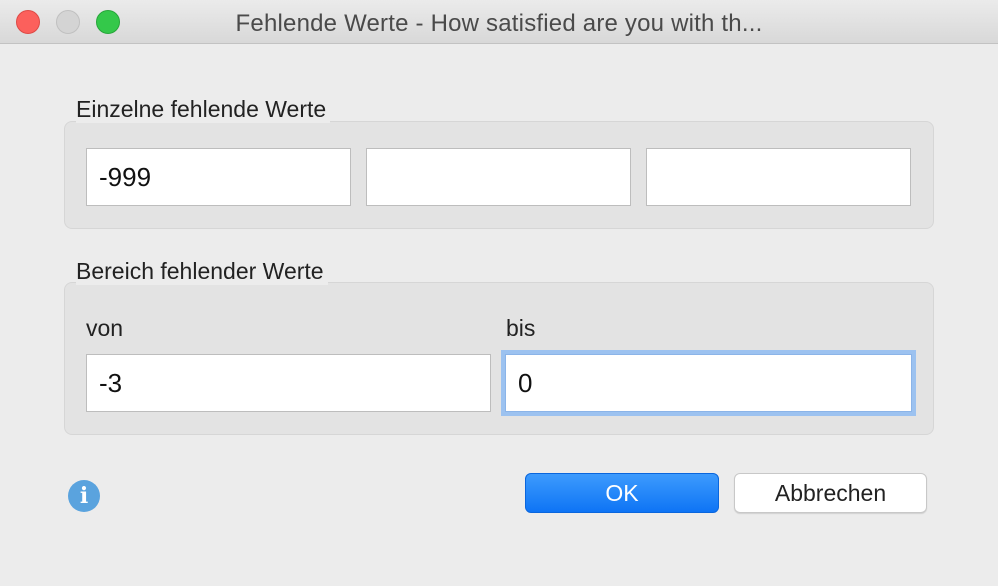 This screenshot has height=586, width=998. I want to click on single-missing-values-label: Einzelne fehlende Werte, so click(203, 109).